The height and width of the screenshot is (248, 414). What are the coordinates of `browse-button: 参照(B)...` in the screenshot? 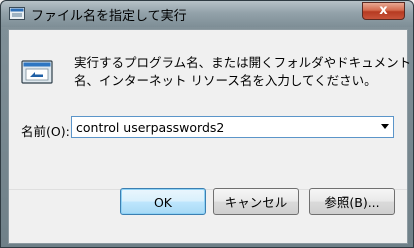 It's located at (352, 201).